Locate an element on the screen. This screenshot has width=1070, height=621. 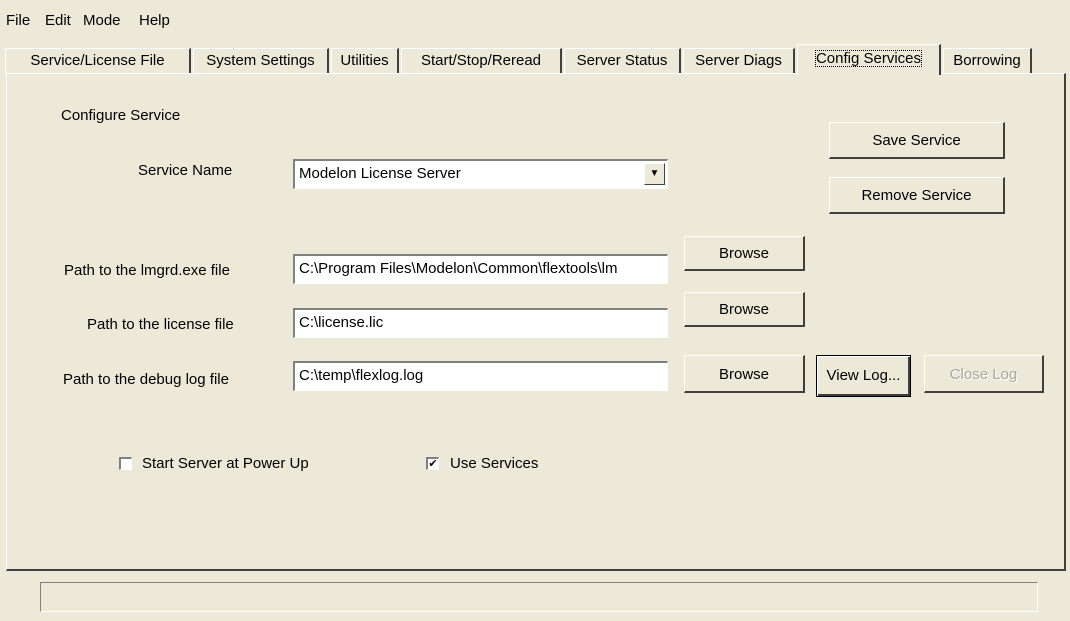
tab-label: Service/License File is located at coordinates (97, 60).